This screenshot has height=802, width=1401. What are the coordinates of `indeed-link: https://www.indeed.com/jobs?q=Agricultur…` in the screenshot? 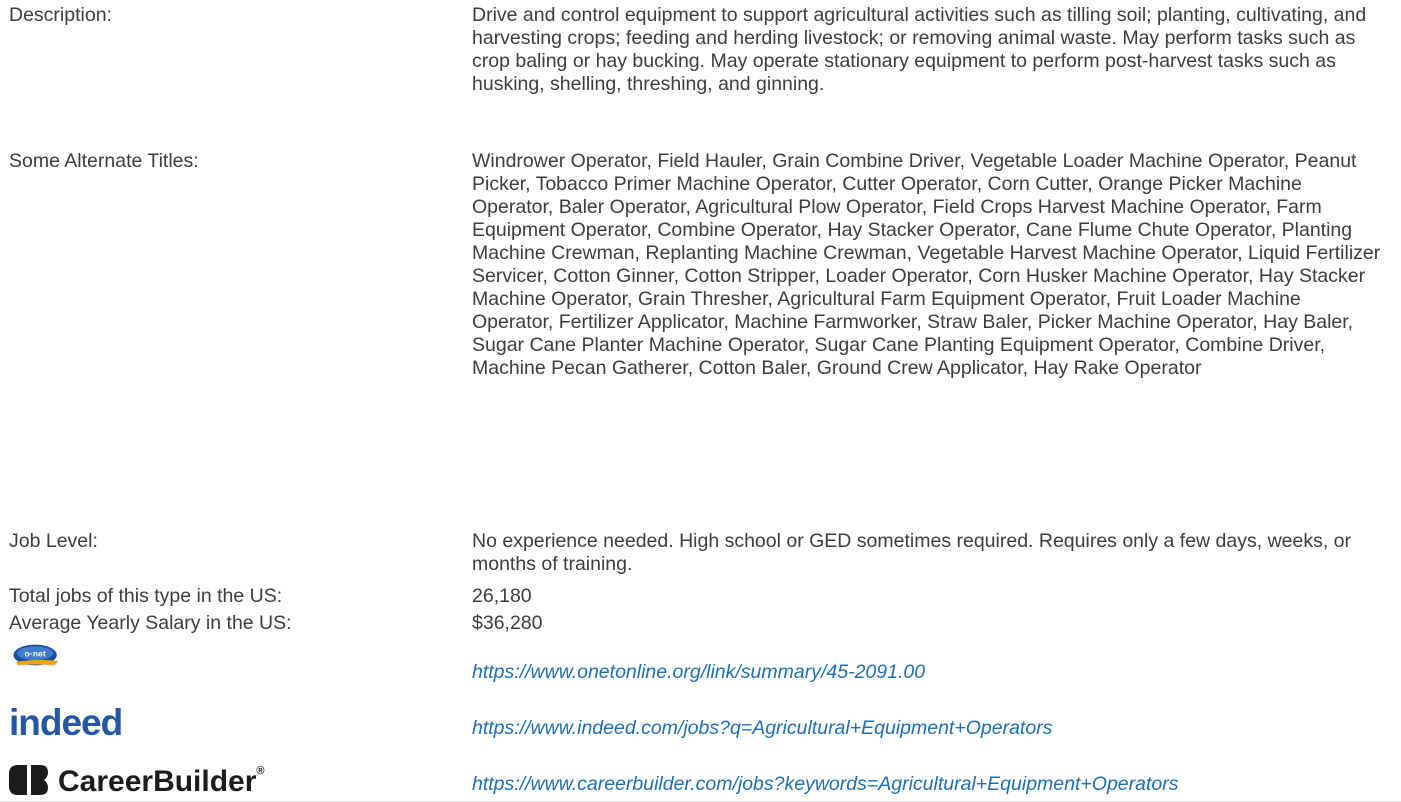 It's located at (762, 728).